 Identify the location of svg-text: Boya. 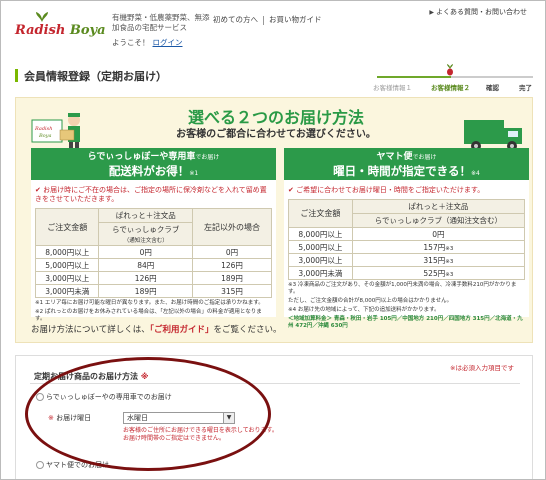
(45, 136).